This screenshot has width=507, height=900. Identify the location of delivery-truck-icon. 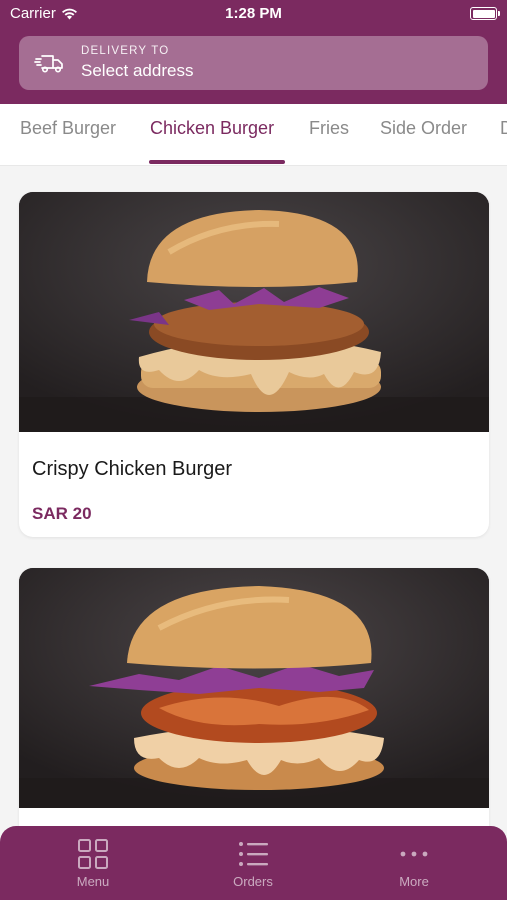
(48, 64).